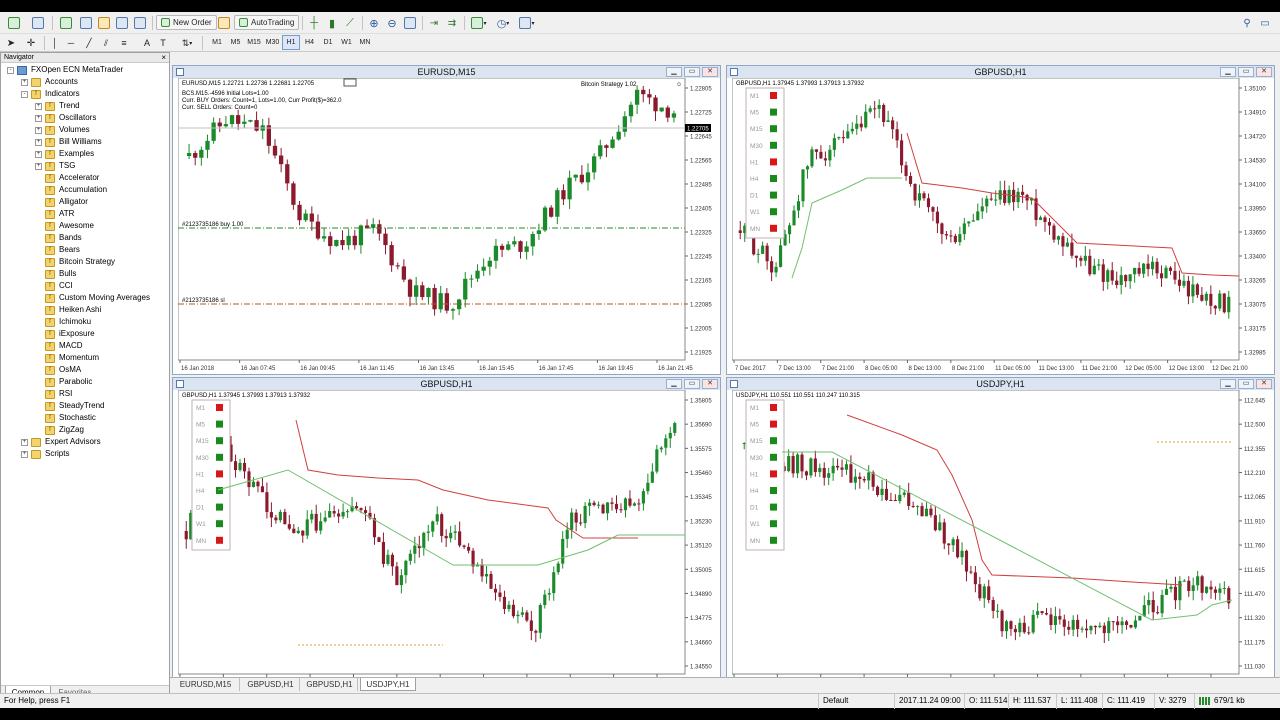  I want to click on timeframe-m1-button: M1, so click(217, 42).